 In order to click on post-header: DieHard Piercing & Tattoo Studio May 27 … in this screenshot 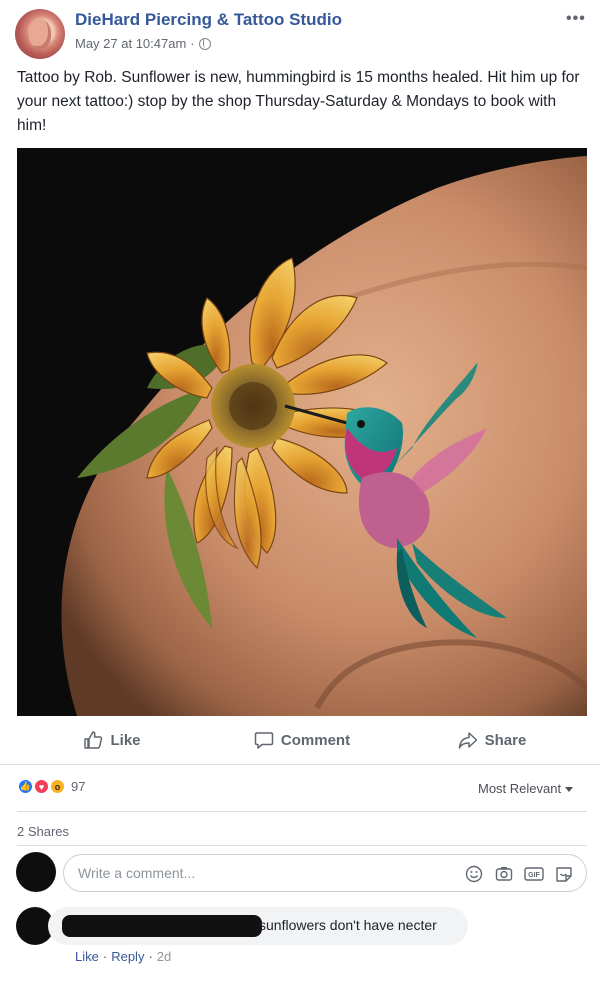, I will do `click(300, 31)`.